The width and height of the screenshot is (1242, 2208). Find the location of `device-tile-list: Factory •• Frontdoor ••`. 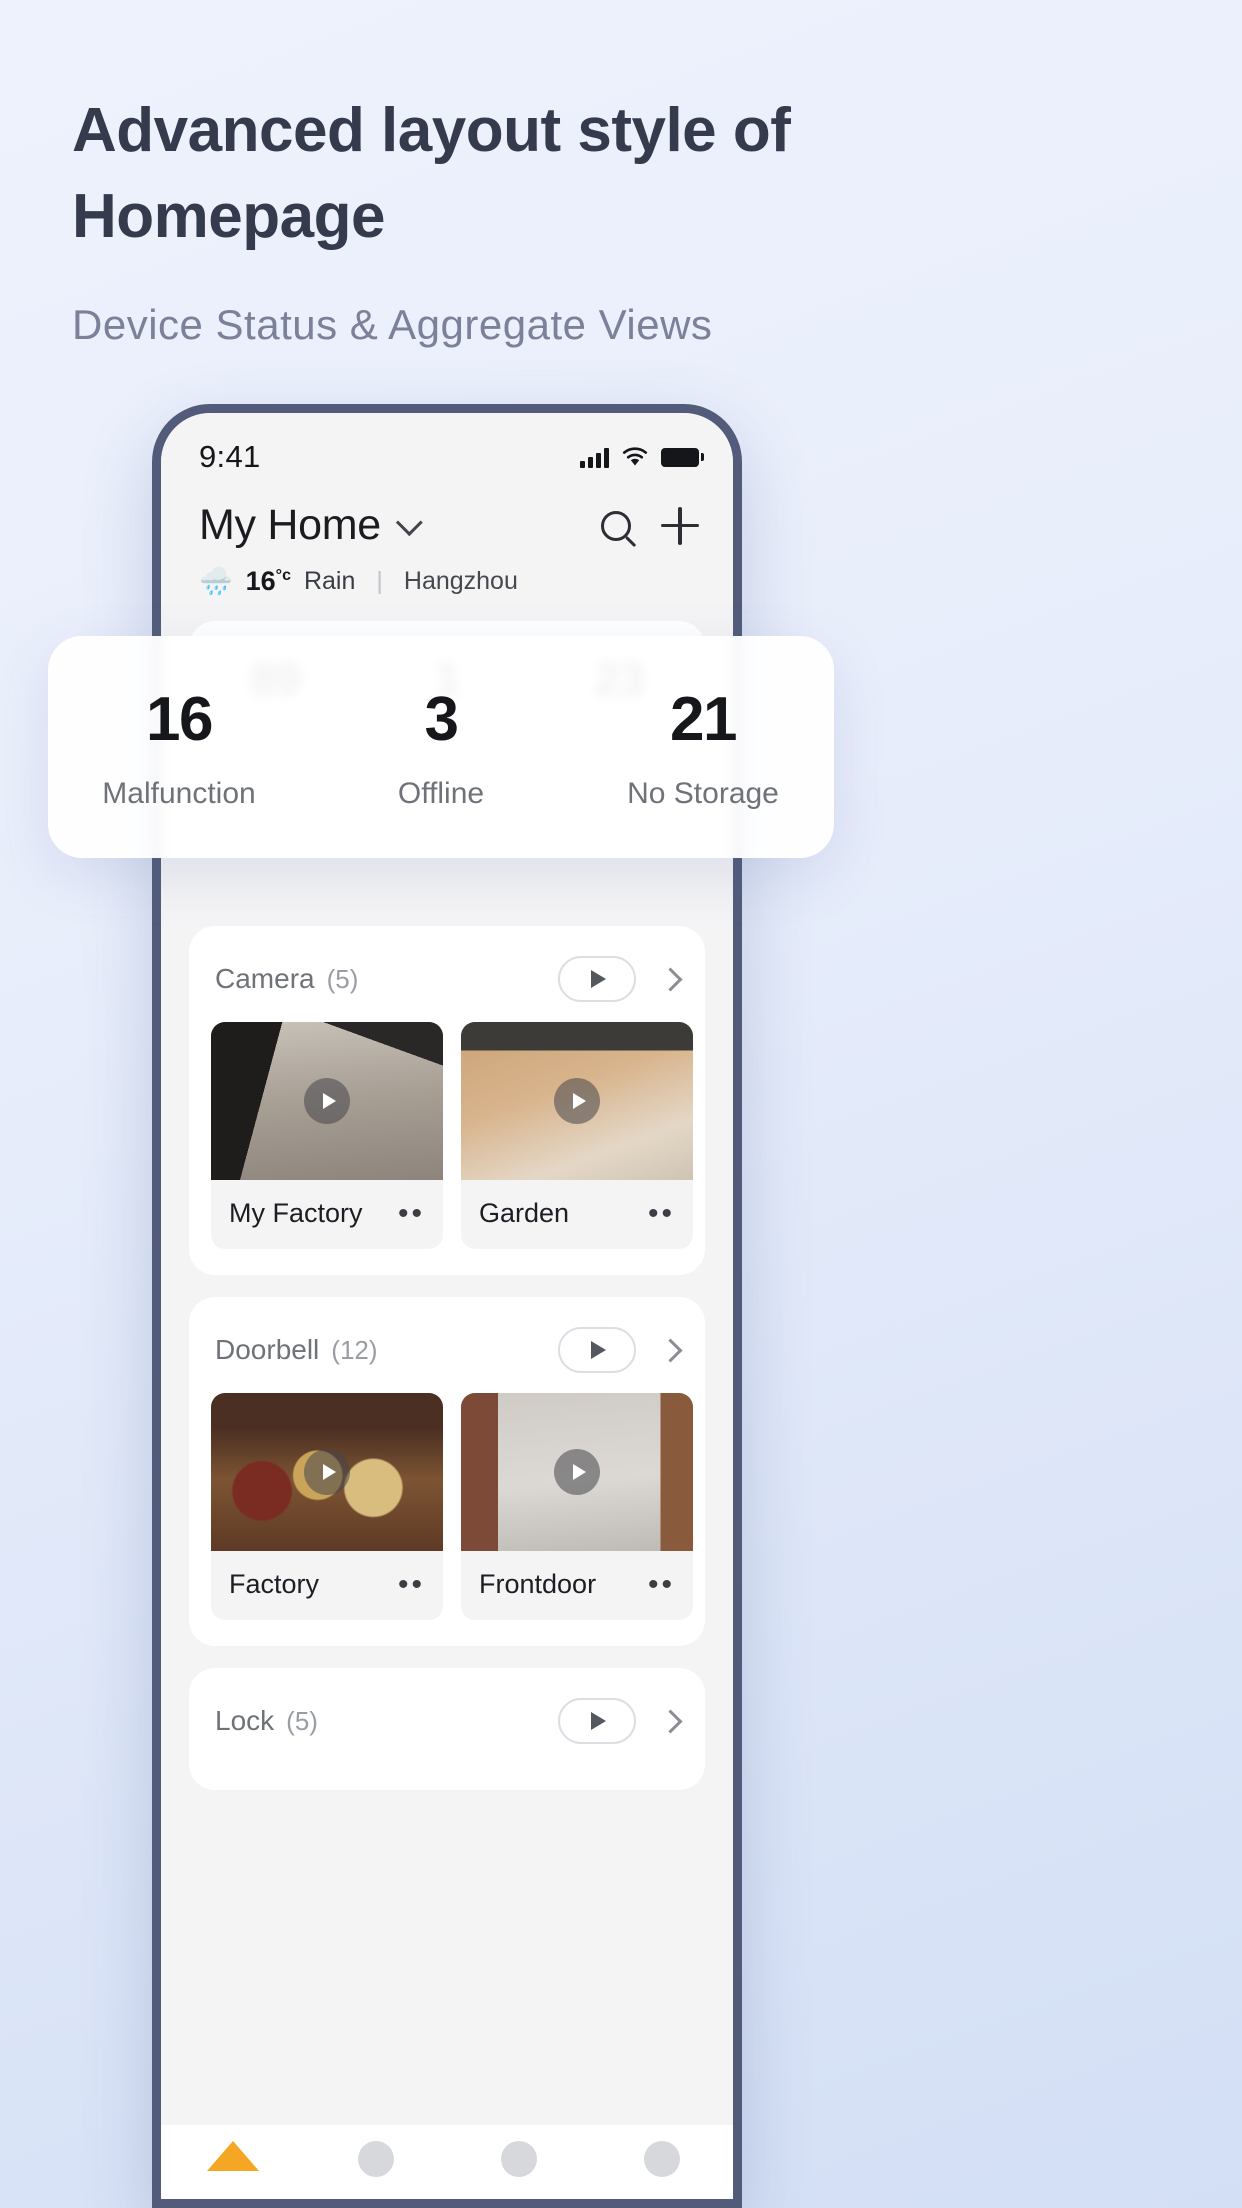

device-tile-list: Factory •• Frontdoor •• is located at coordinates (447, 1506).